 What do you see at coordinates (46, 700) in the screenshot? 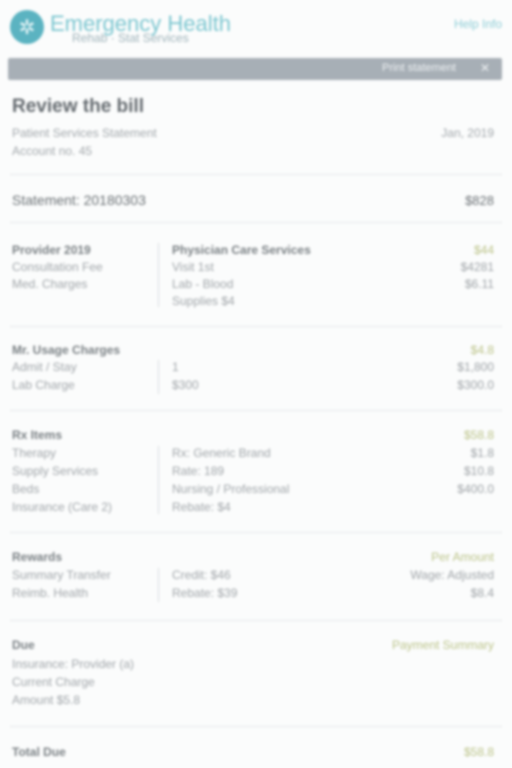
I see `line-item-label: Amount $5.8` at bounding box center [46, 700].